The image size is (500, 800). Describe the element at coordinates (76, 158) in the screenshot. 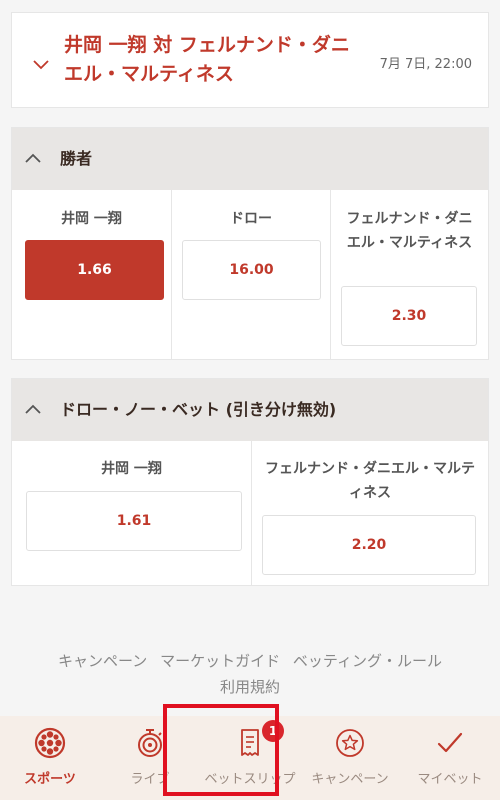

I see `market-title: 勝者` at that location.